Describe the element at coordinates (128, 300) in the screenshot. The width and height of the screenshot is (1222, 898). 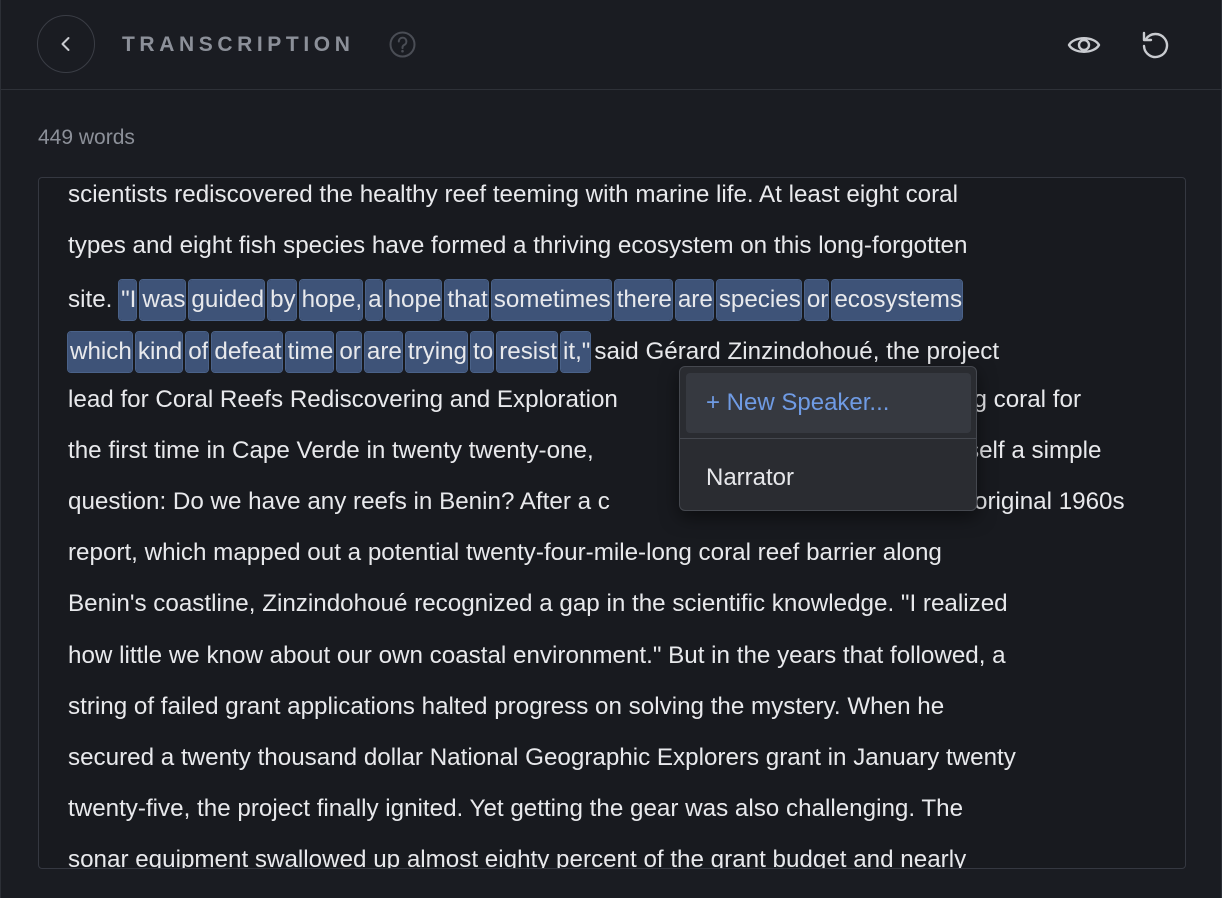
I see `selected-word: "I` at that location.